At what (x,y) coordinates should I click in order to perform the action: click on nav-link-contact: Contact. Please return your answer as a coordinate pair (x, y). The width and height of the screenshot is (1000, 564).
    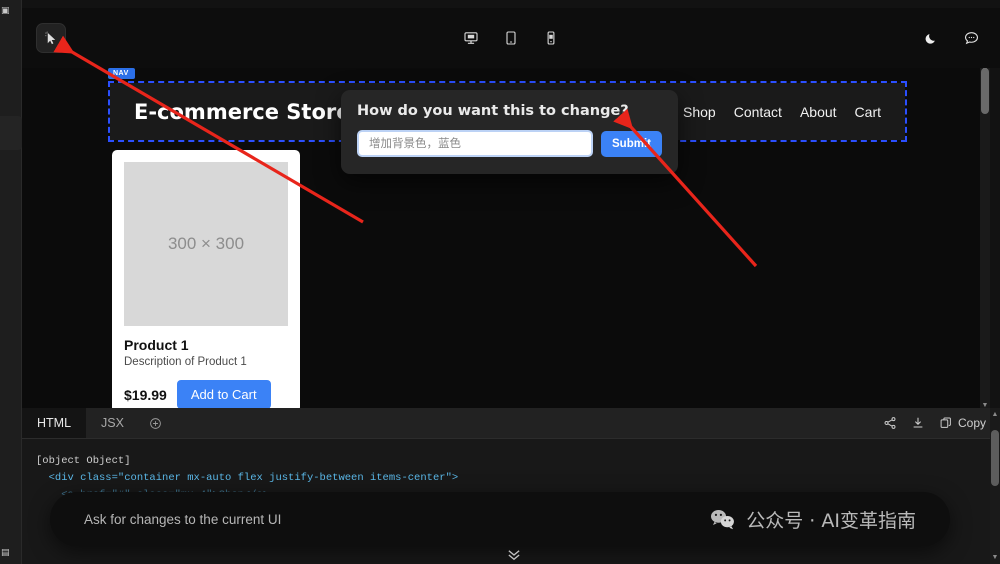
    Looking at the image, I should click on (758, 112).